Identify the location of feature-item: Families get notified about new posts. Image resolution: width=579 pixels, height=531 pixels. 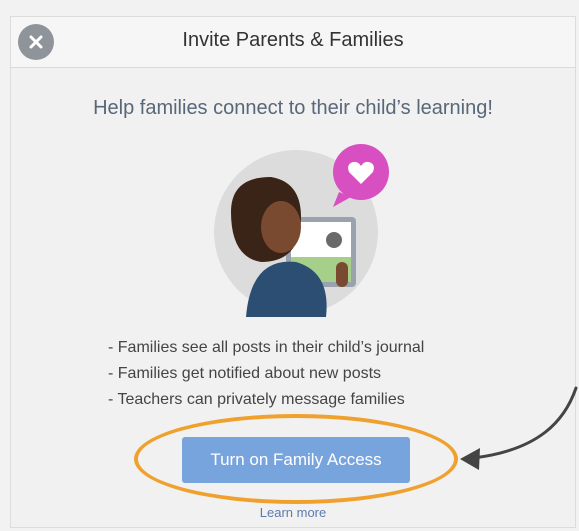
(266, 374).